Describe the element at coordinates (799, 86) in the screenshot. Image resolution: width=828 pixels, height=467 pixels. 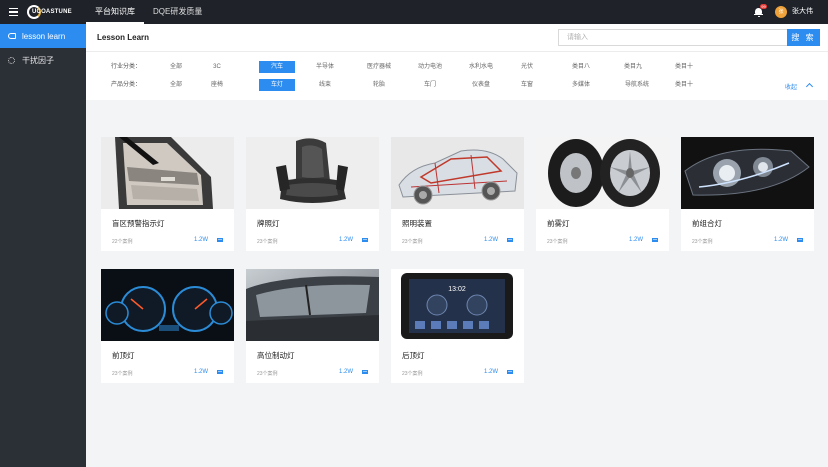
I see `collapse-toggle: 收起` at that location.